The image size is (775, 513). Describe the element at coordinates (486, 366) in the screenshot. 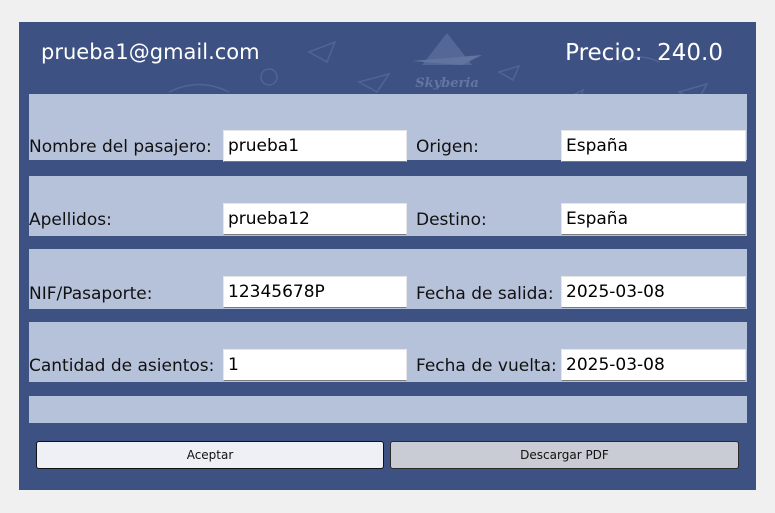

I see `vuelta-label: Fecha de vuelta:` at that location.